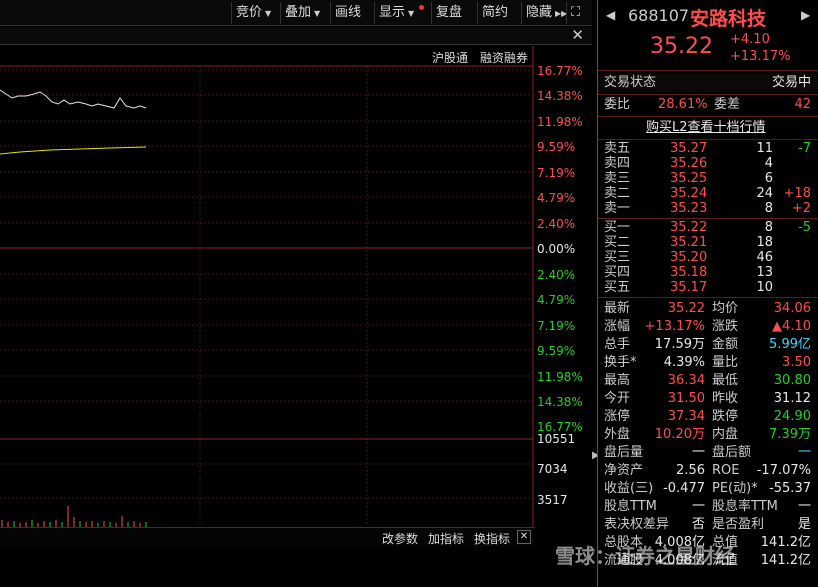 The image size is (818, 587). I want to click on buy-l2-link: 购买L2查看十档行情, so click(706, 128).